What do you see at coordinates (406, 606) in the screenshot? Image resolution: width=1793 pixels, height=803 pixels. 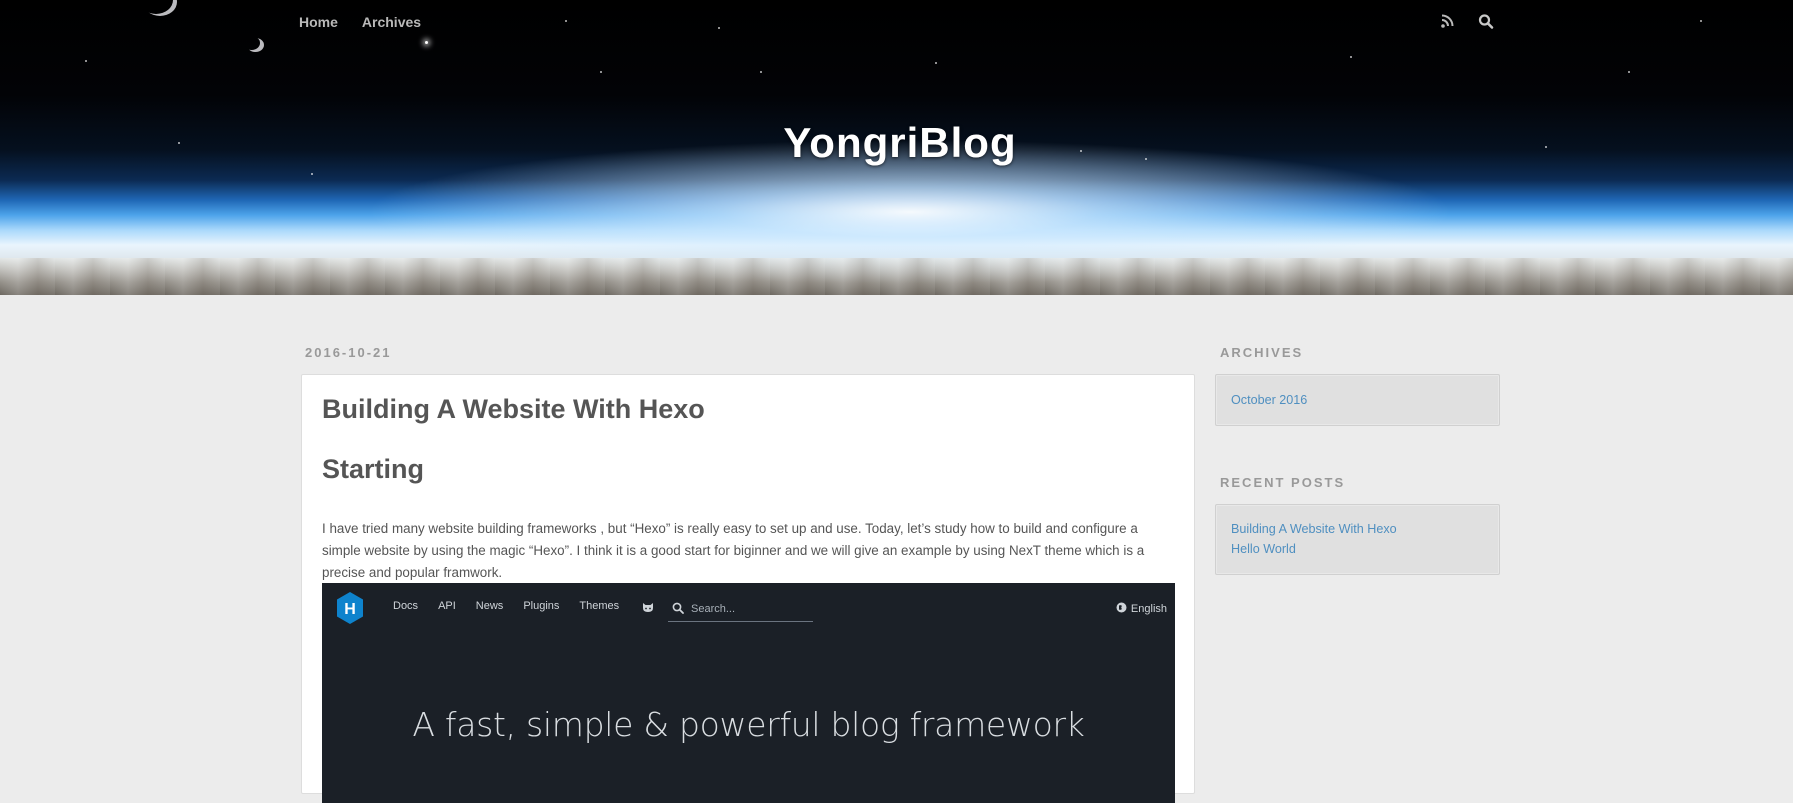 I see `hexo-nav-docs: Docs` at bounding box center [406, 606].